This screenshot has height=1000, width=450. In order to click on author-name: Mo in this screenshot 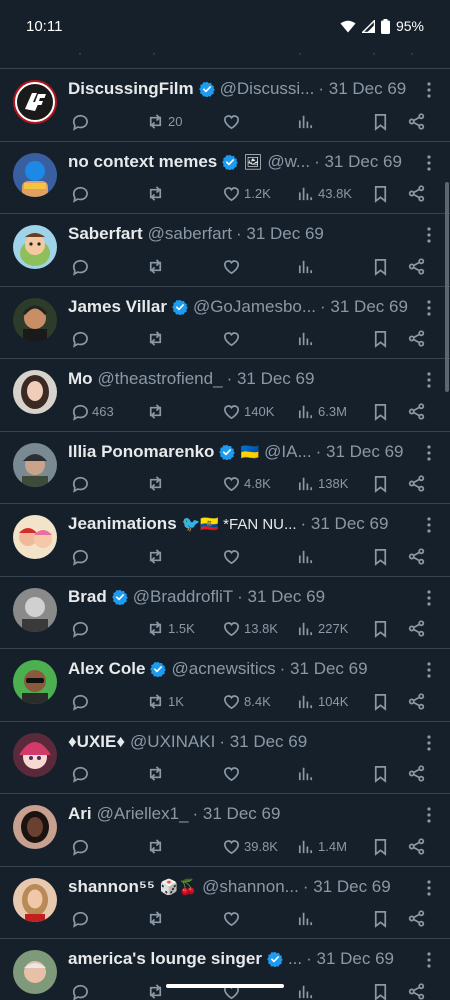, I will do `click(80, 379)`.